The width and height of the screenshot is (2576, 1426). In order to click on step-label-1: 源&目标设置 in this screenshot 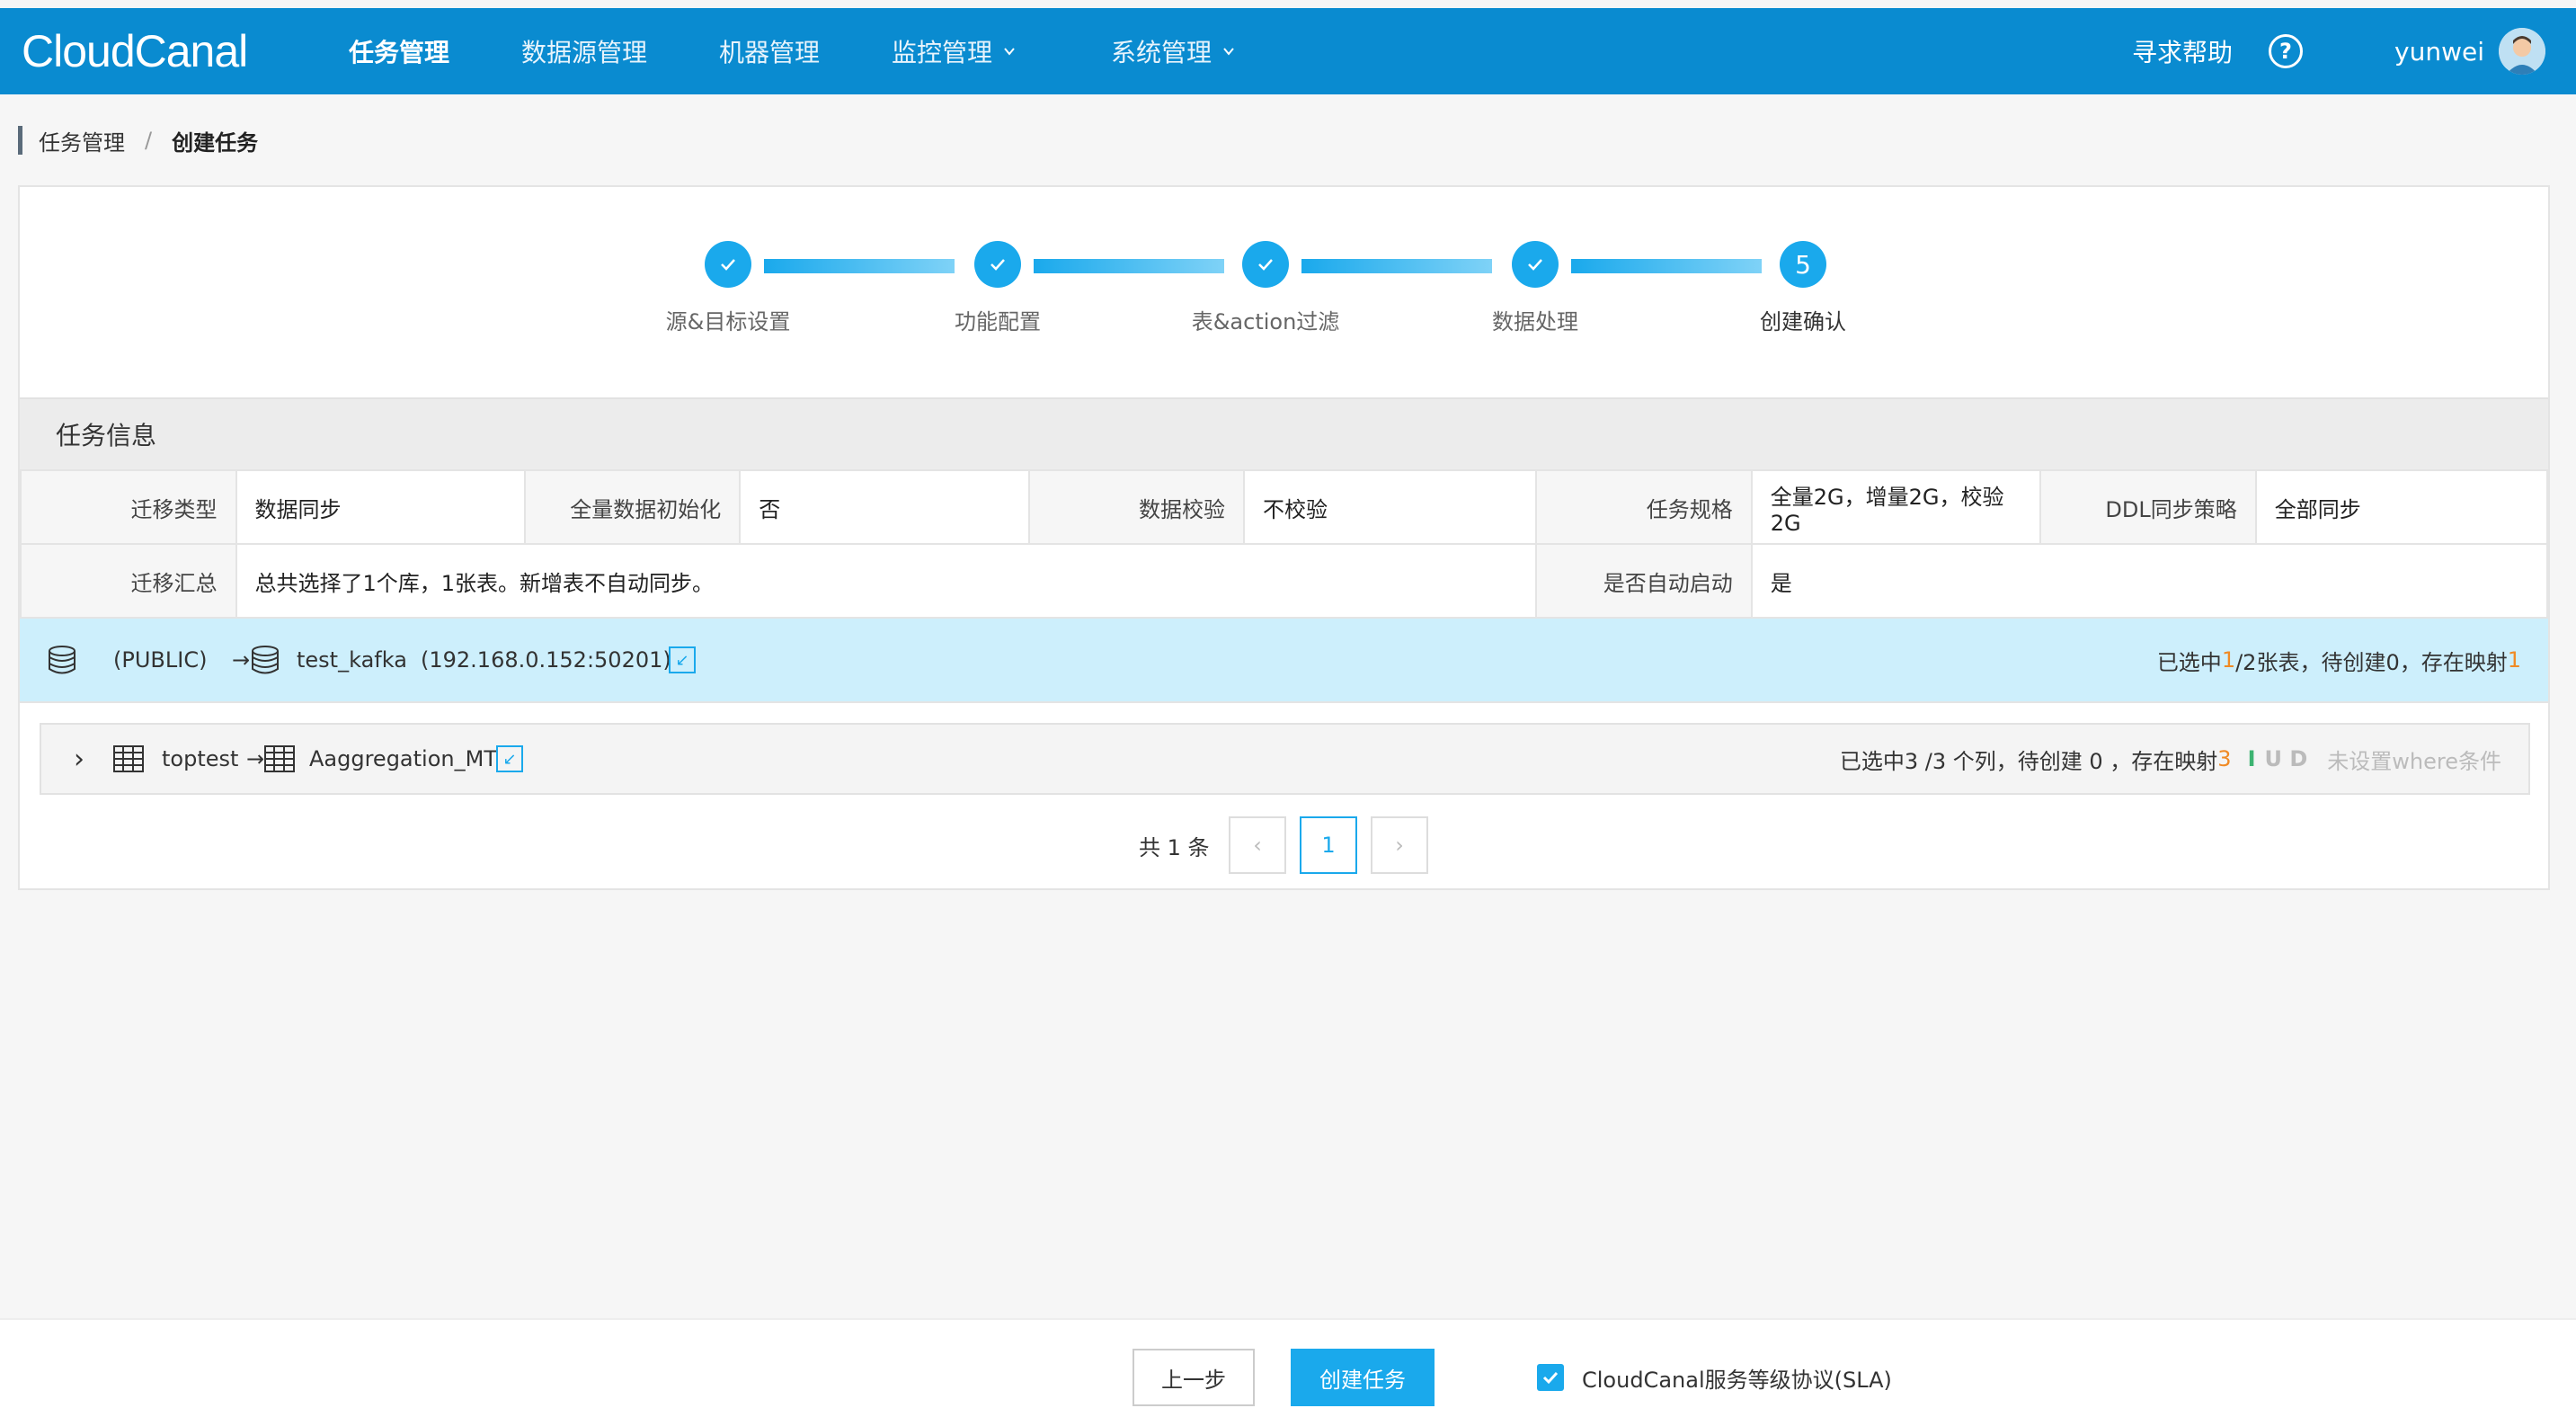, I will do `click(728, 321)`.